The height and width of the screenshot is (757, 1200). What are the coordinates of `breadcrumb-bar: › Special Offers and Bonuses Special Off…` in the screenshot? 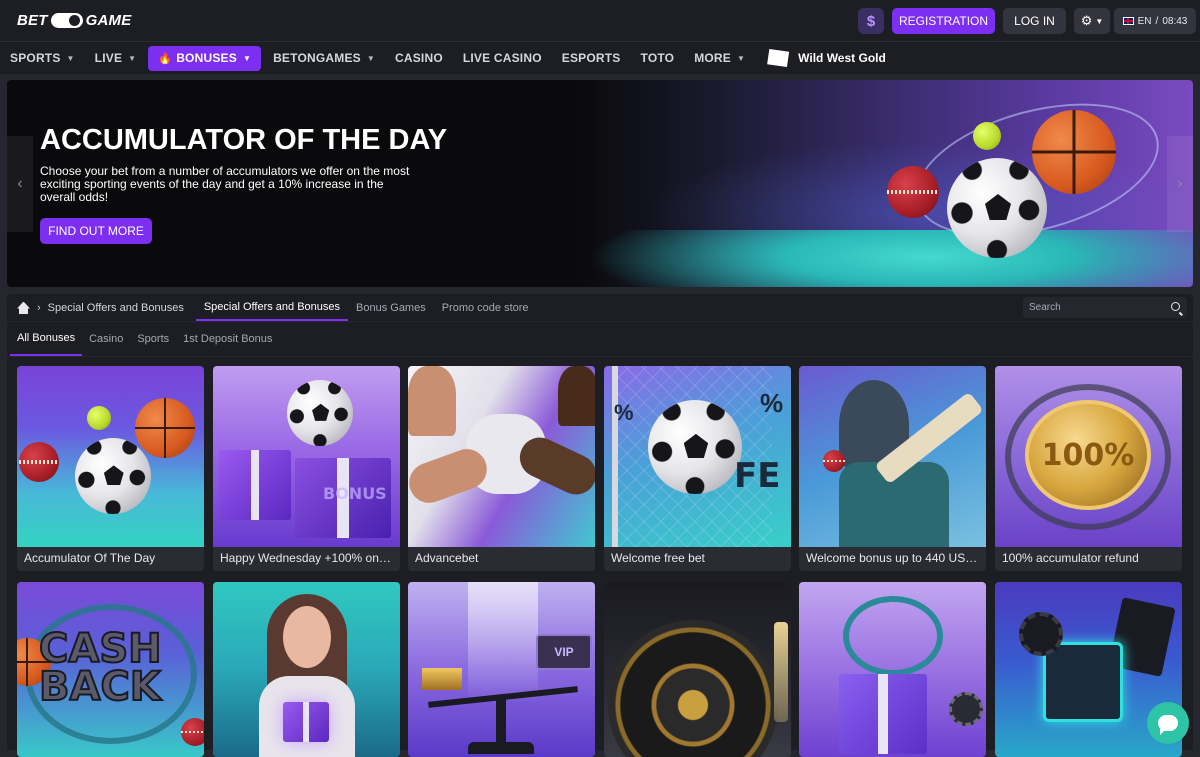 It's located at (600, 307).